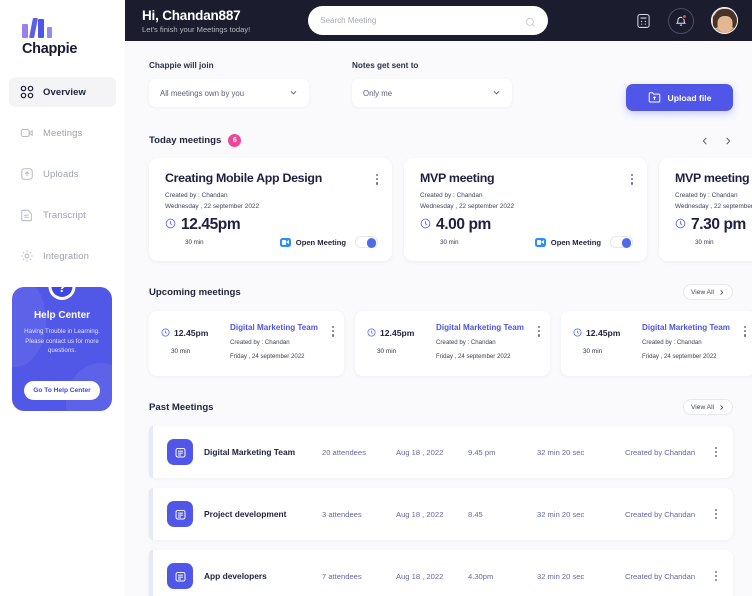 Image resolution: width=752 pixels, height=596 pixels. Describe the element at coordinates (530, 21) in the screenshot. I see `search-icon` at that location.